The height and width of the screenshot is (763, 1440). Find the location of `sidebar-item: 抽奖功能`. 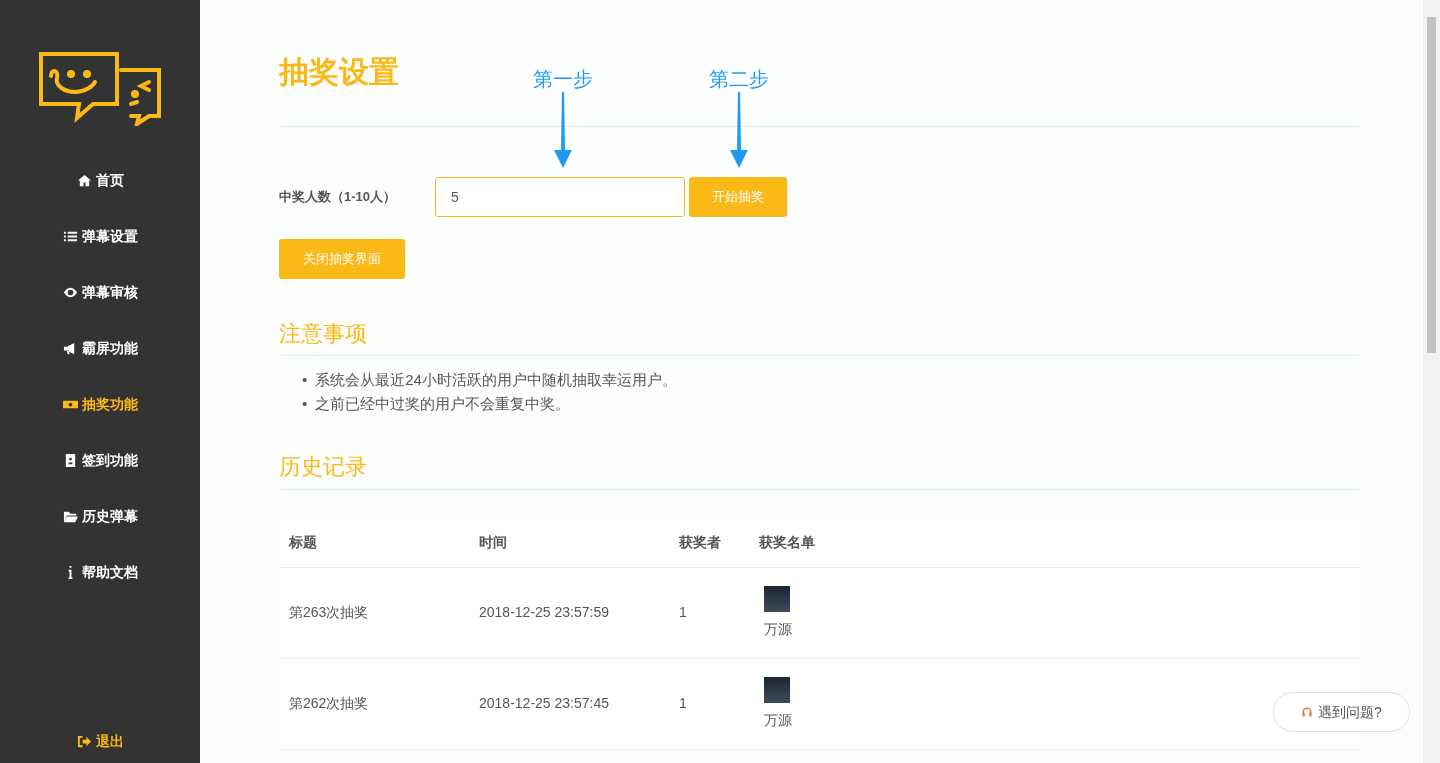

sidebar-item: 抽奖功能 is located at coordinates (100, 404).